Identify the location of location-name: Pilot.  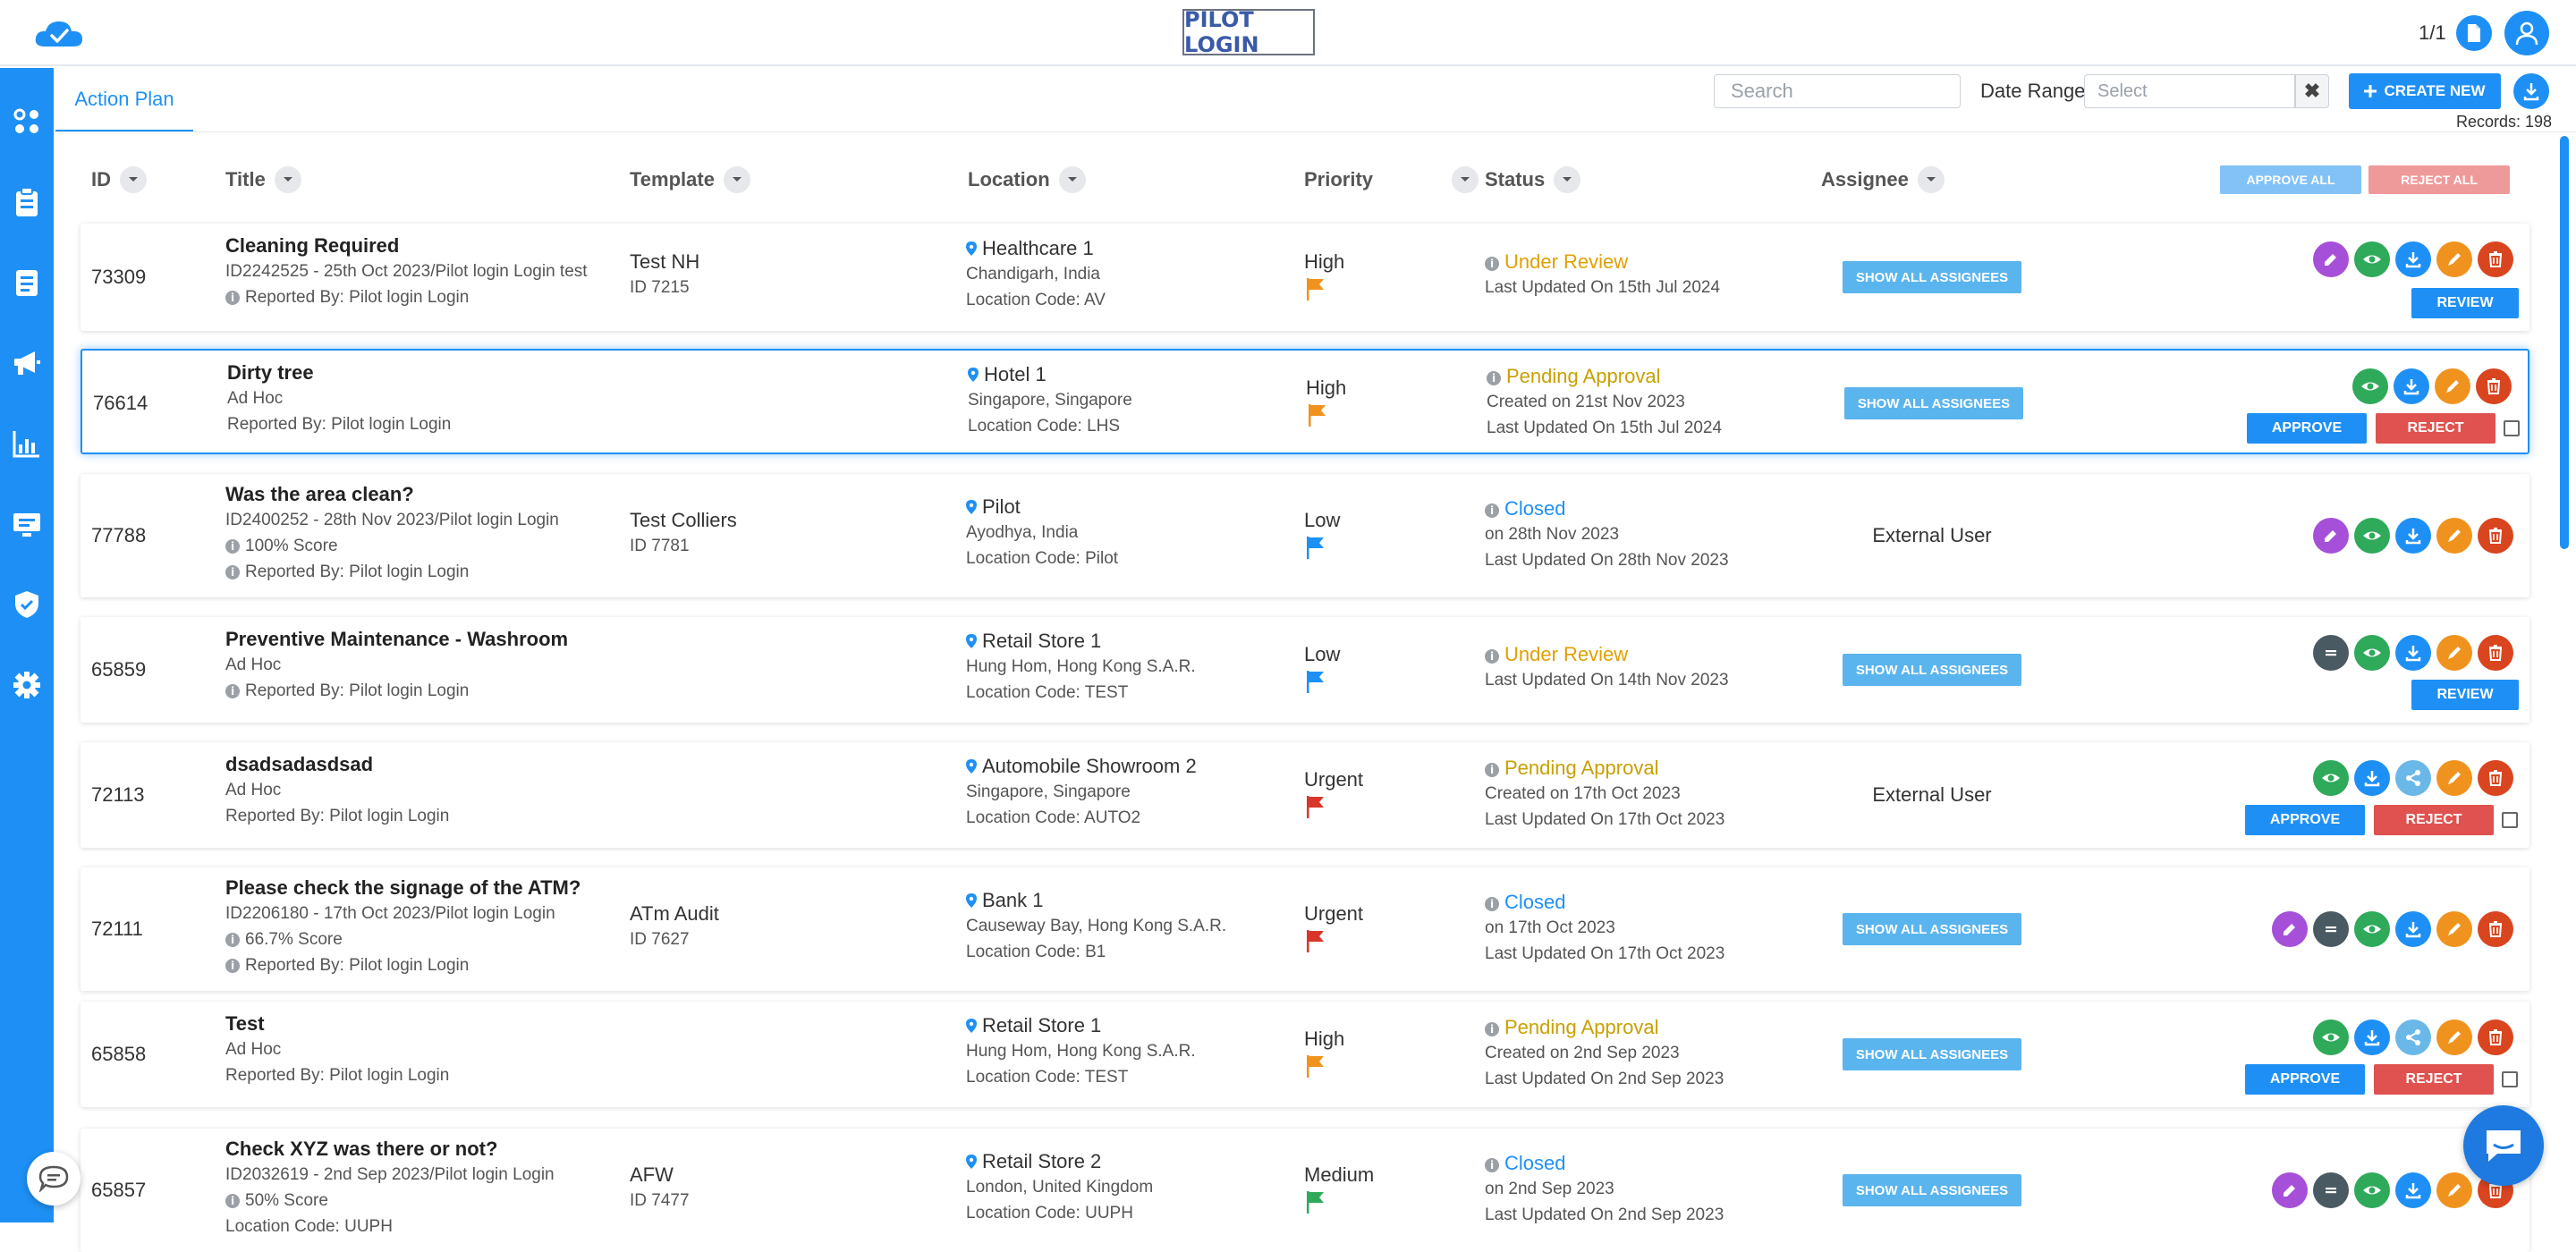
(1042, 507).